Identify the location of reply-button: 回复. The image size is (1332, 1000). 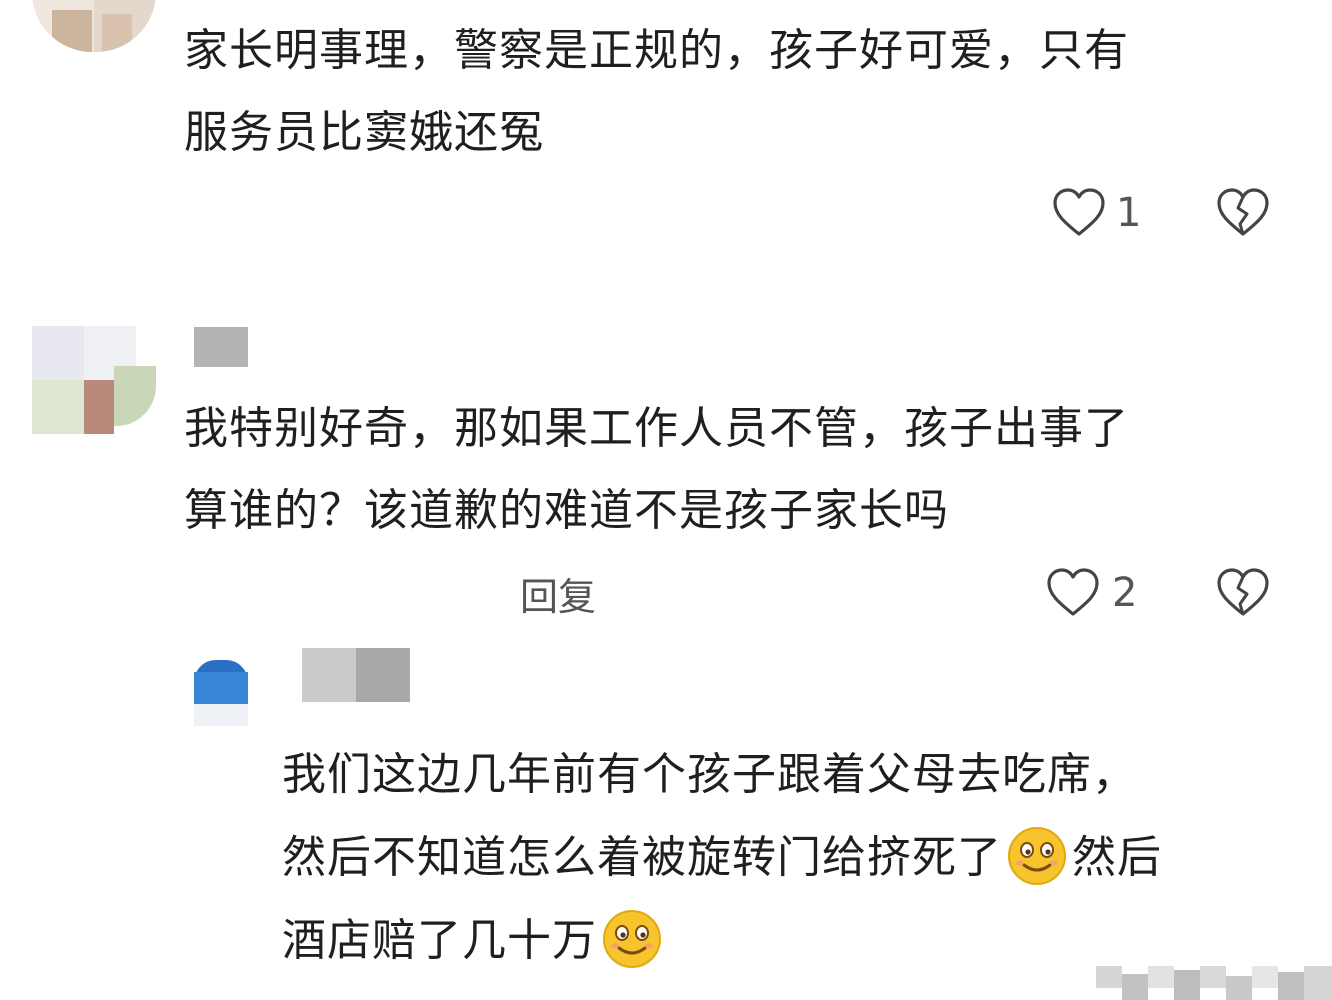
(558, 593).